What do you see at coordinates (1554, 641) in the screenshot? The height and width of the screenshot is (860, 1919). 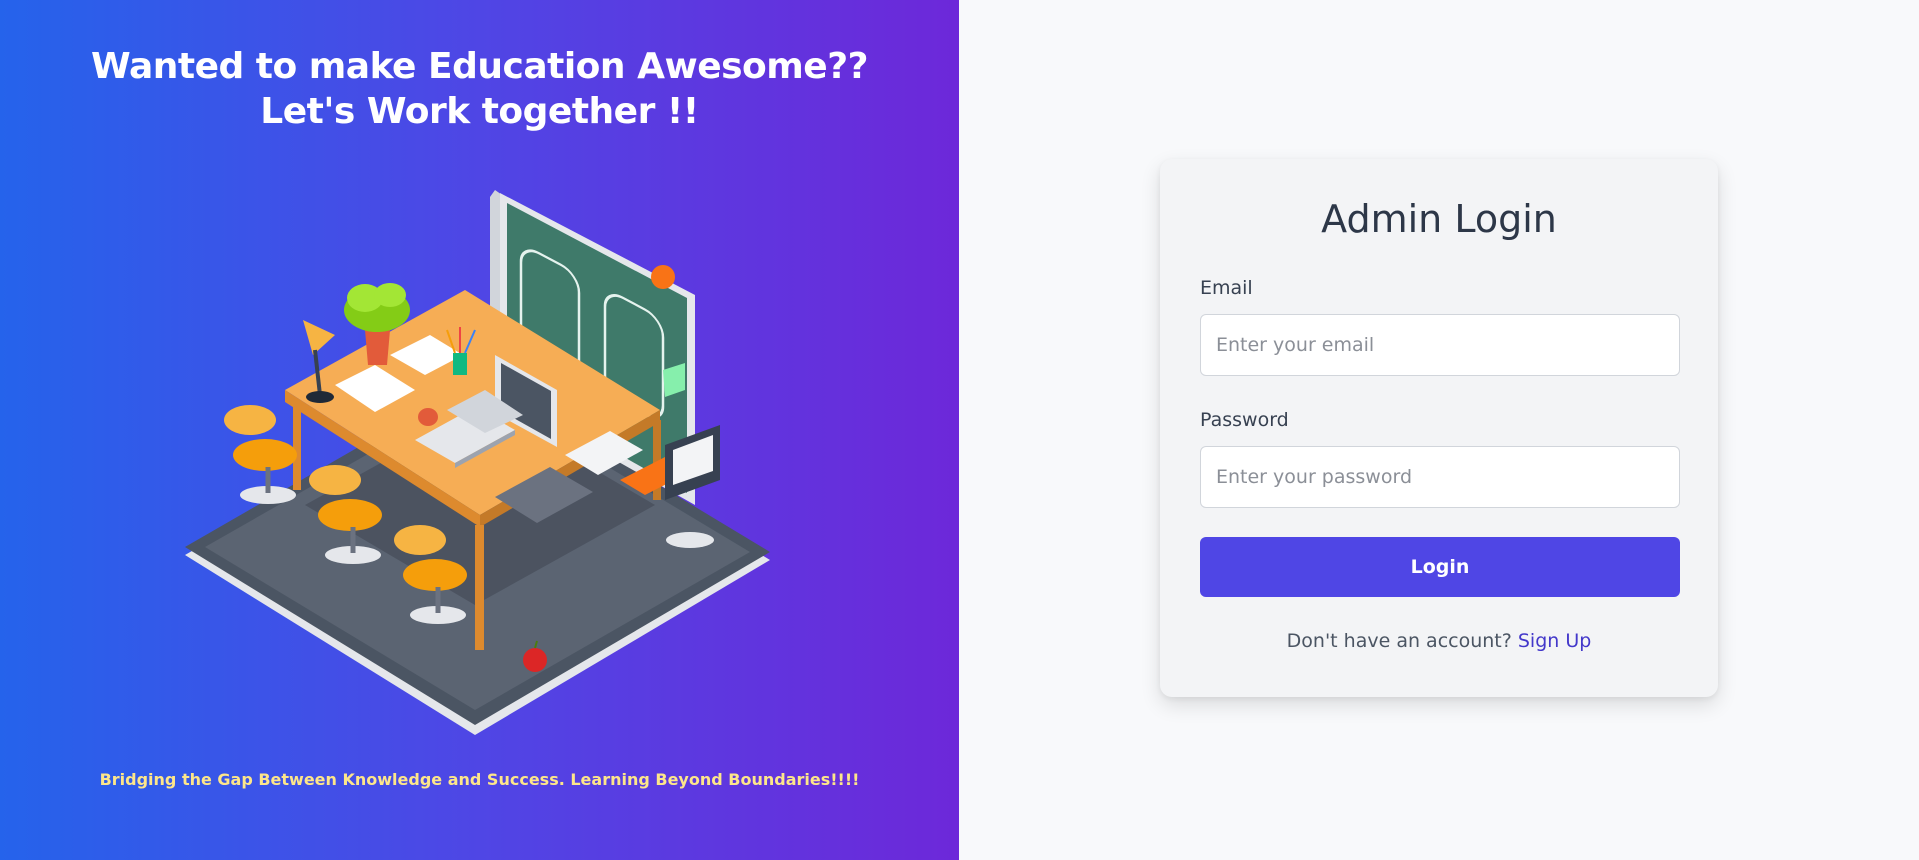 I see `signup-link: Sign Up` at bounding box center [1554, 641].